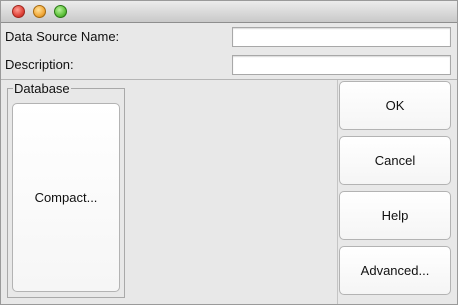 The width and height of the screenshot is (458, 305). Describe the element at coordinates (42, 88) in the screenshot. I see `database-group-legend: Database` at that location.